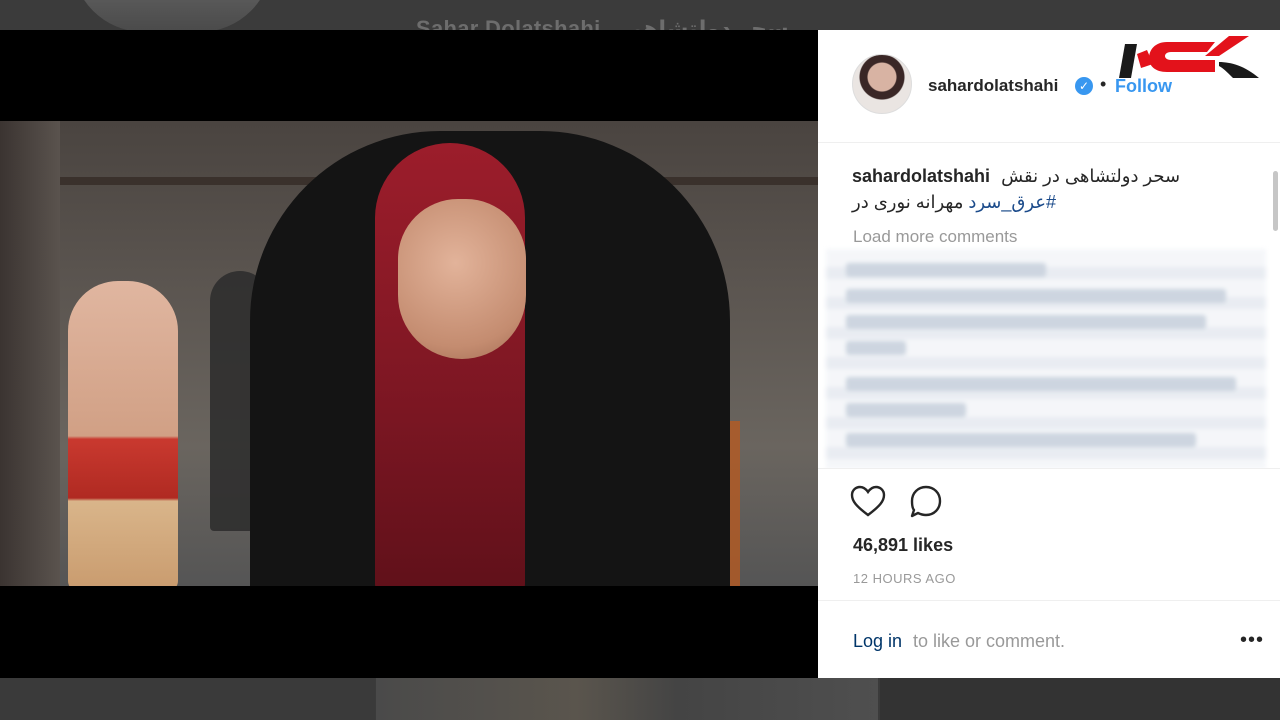  Describe the element at coordinates (30, 353) in the screenshot. I see `photo-wall` at that location.